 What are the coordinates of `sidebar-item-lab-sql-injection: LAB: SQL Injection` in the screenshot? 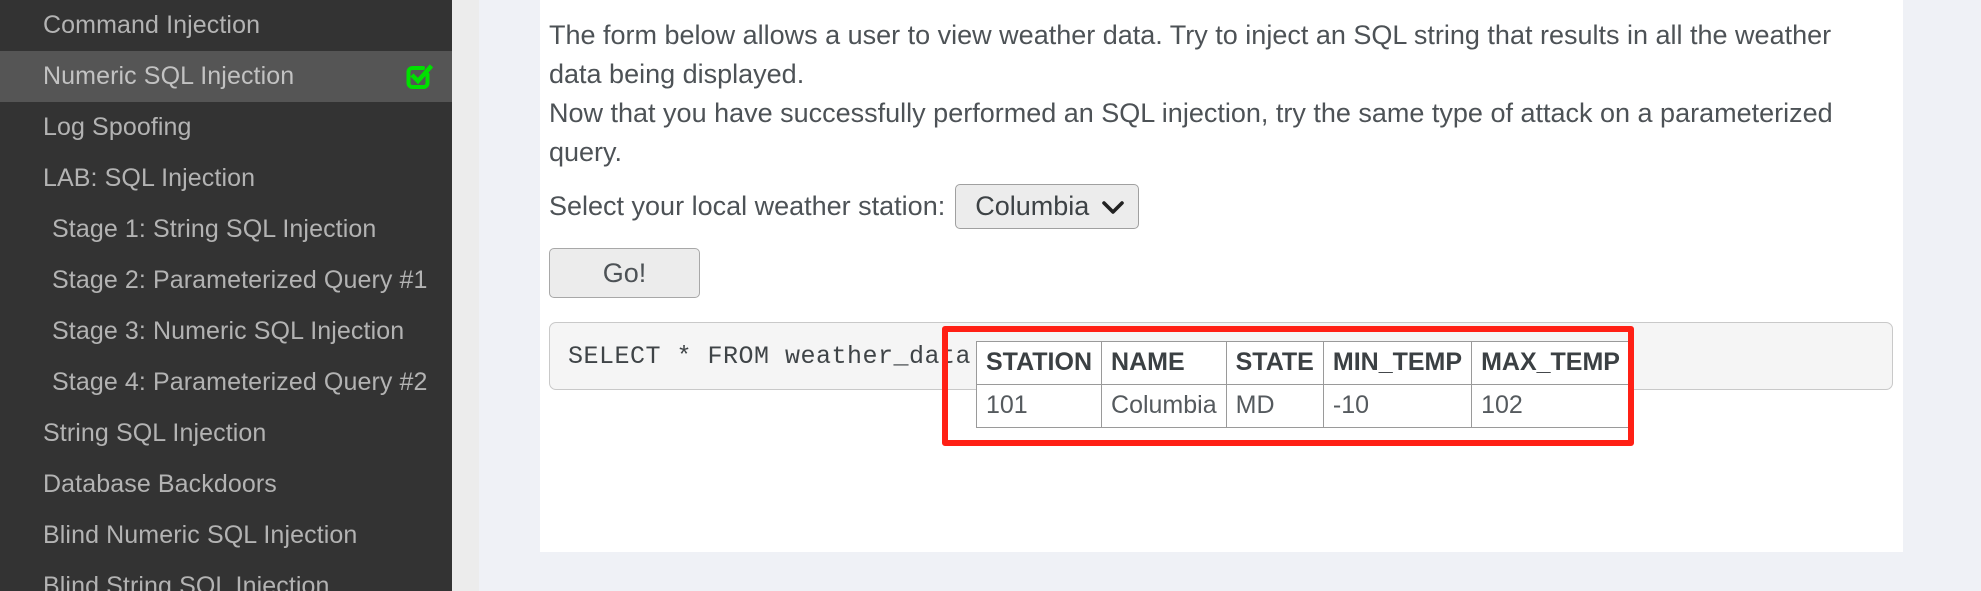 It's located at (226, 178).